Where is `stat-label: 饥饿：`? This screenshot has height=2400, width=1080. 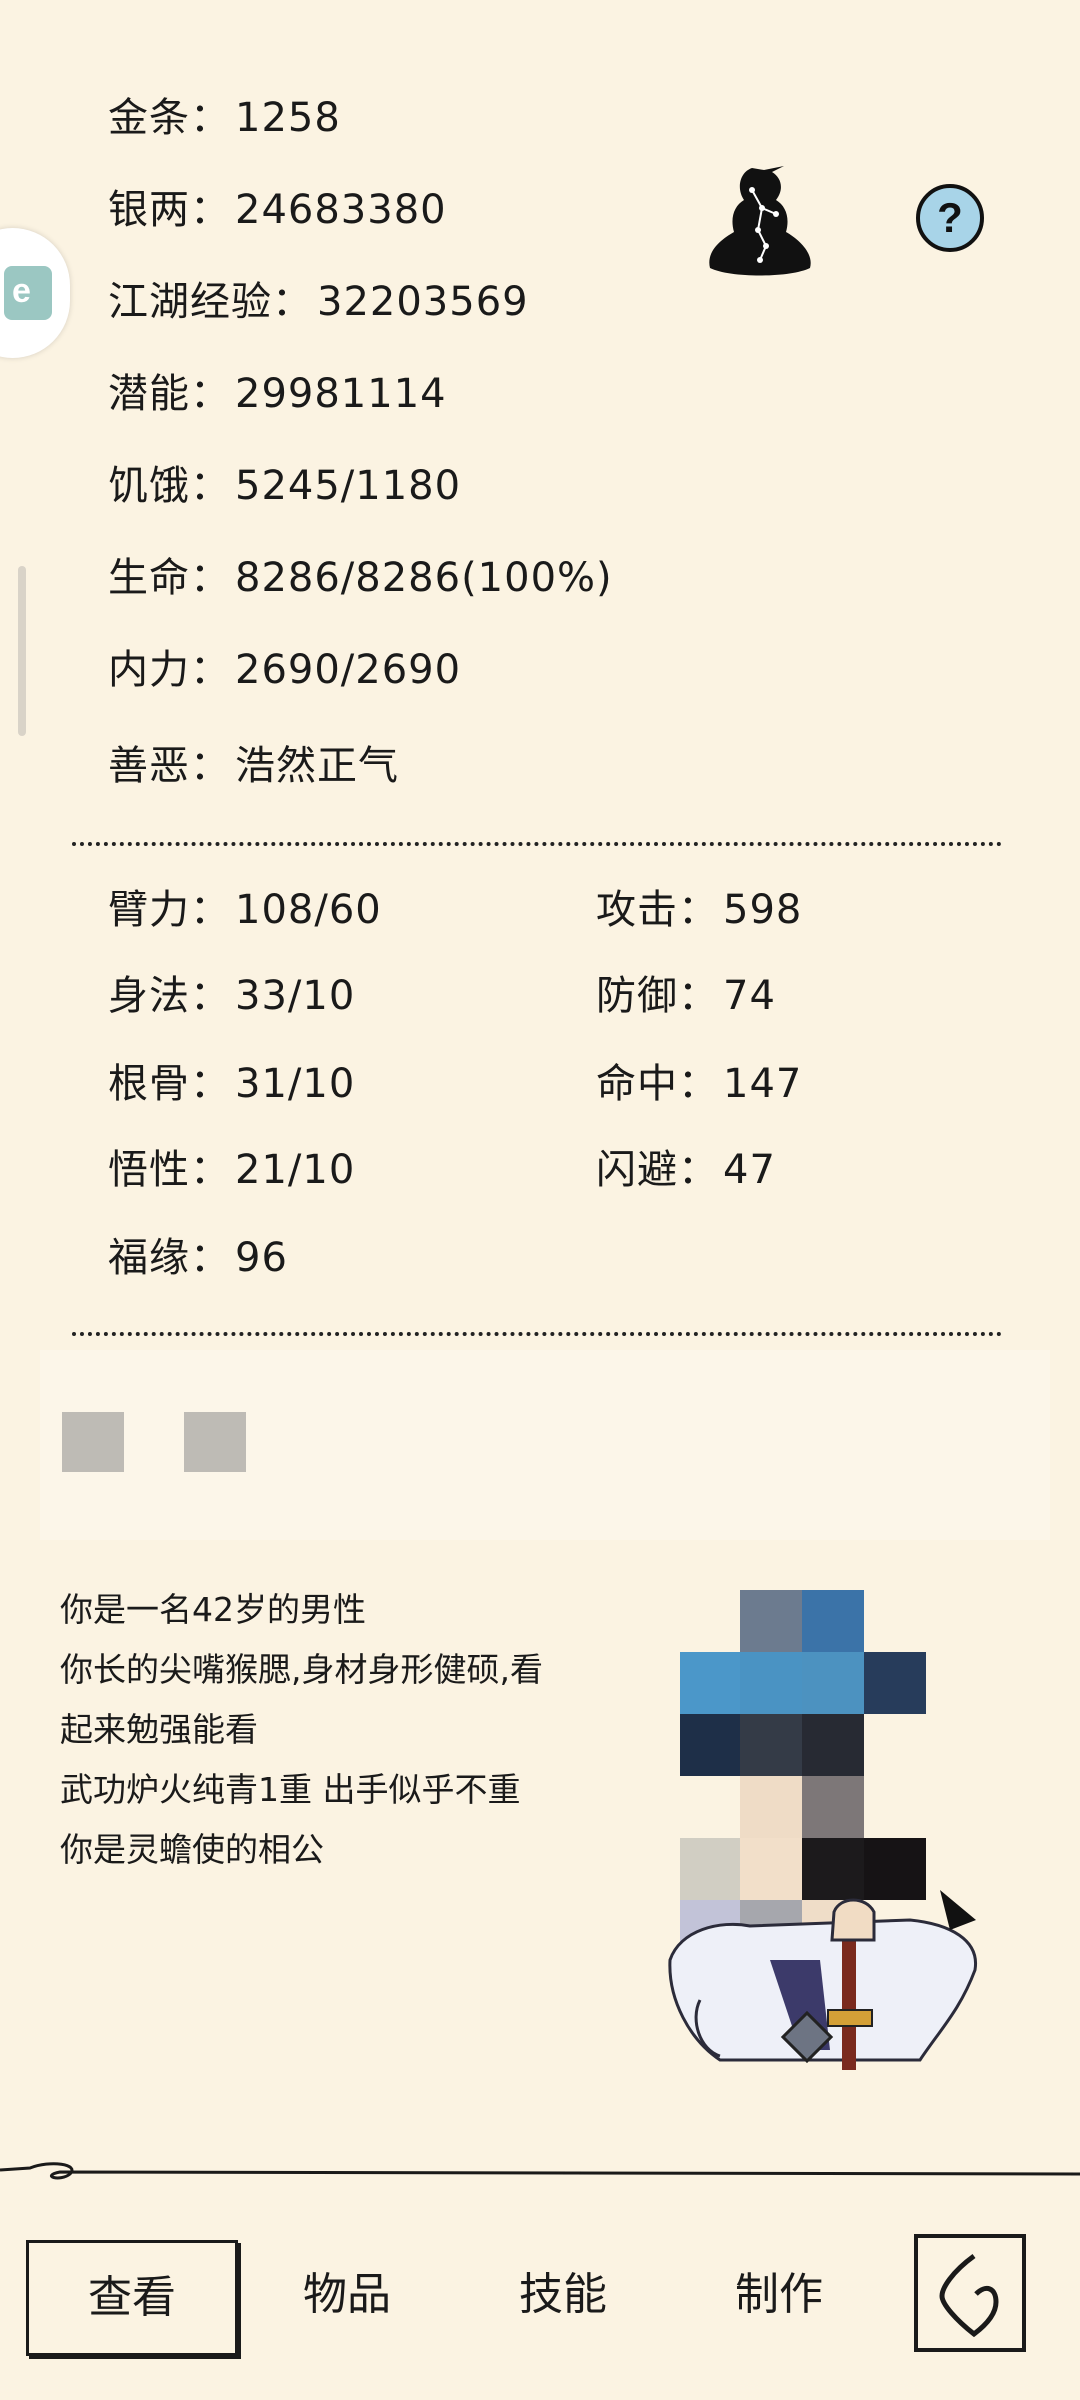
stat-label: 饥饿： is located at coordinates (169, 486).